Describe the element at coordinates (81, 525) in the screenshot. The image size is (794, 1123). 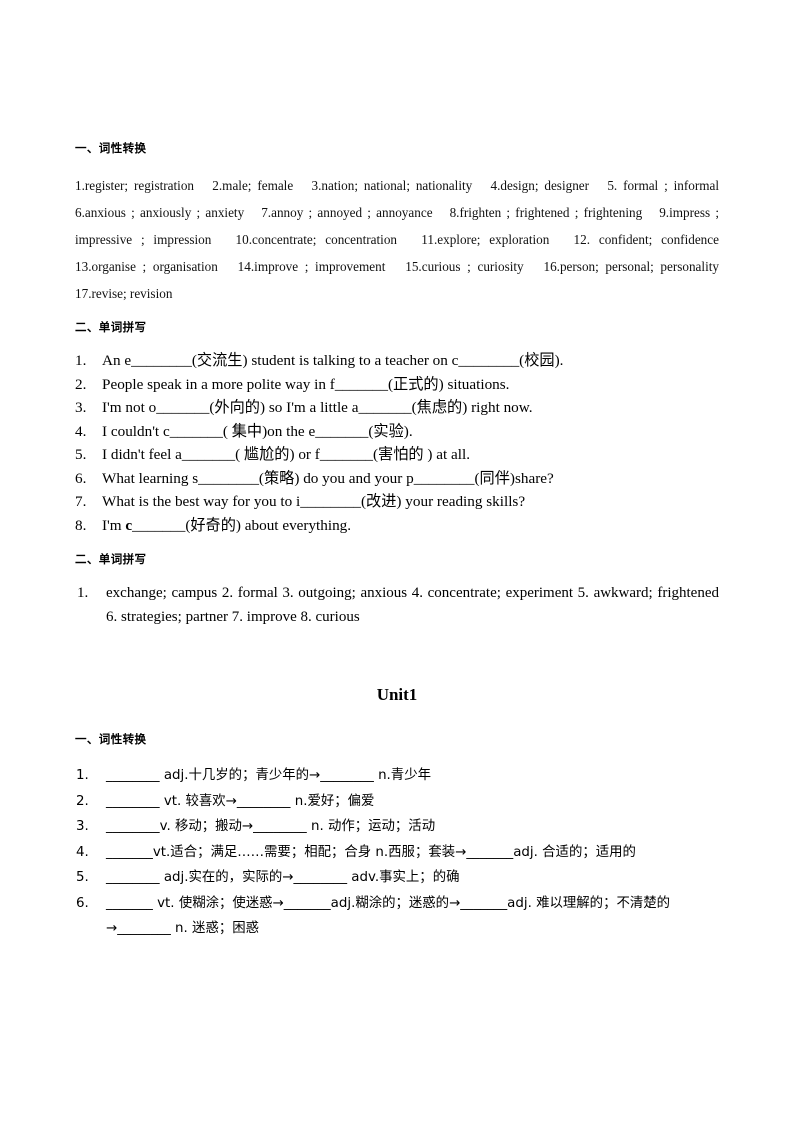
I see `list-item-number: 8.` at that location.